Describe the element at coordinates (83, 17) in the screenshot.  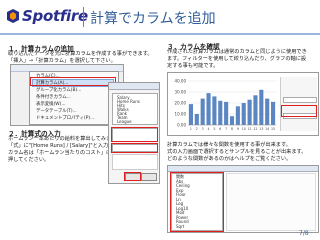
I see `header-divider` at that location.